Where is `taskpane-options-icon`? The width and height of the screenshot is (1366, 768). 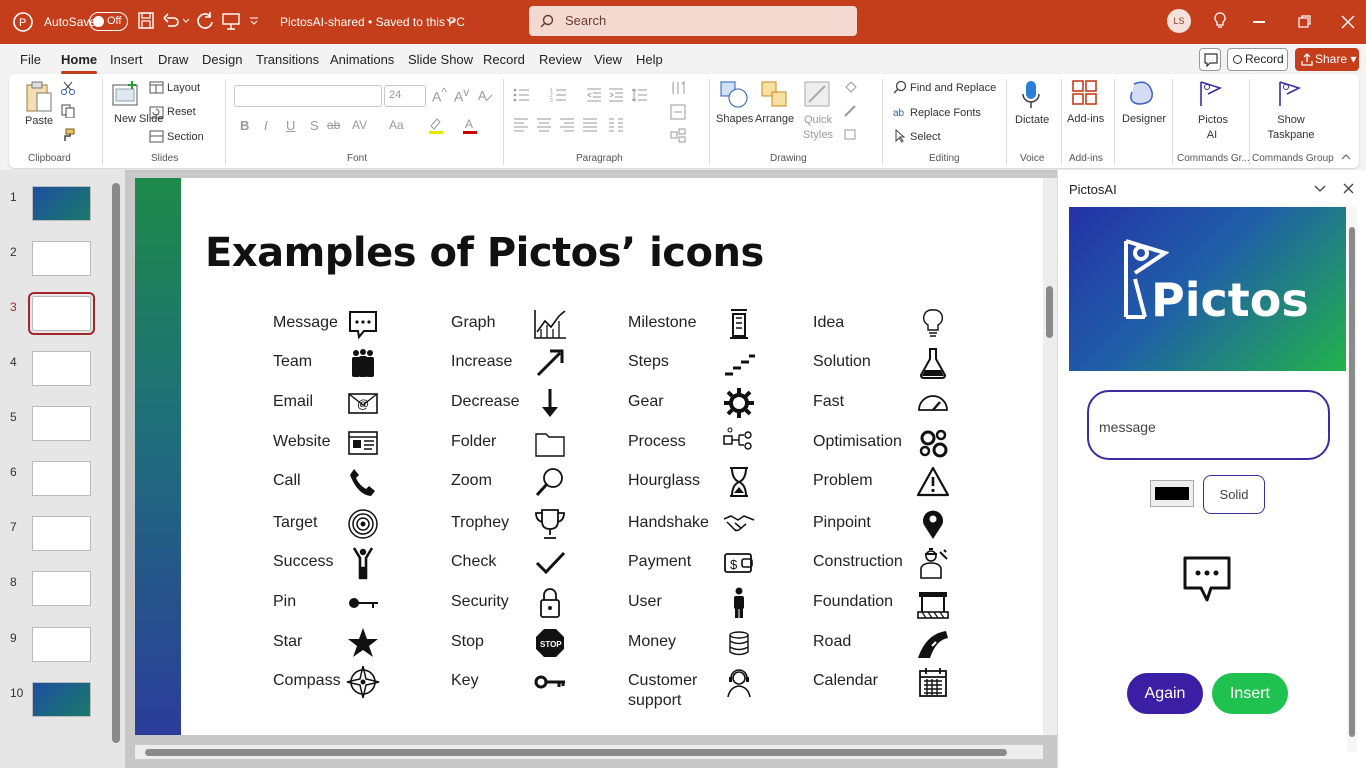
taskpane-options-icon is located at coordinates (1320, 188).